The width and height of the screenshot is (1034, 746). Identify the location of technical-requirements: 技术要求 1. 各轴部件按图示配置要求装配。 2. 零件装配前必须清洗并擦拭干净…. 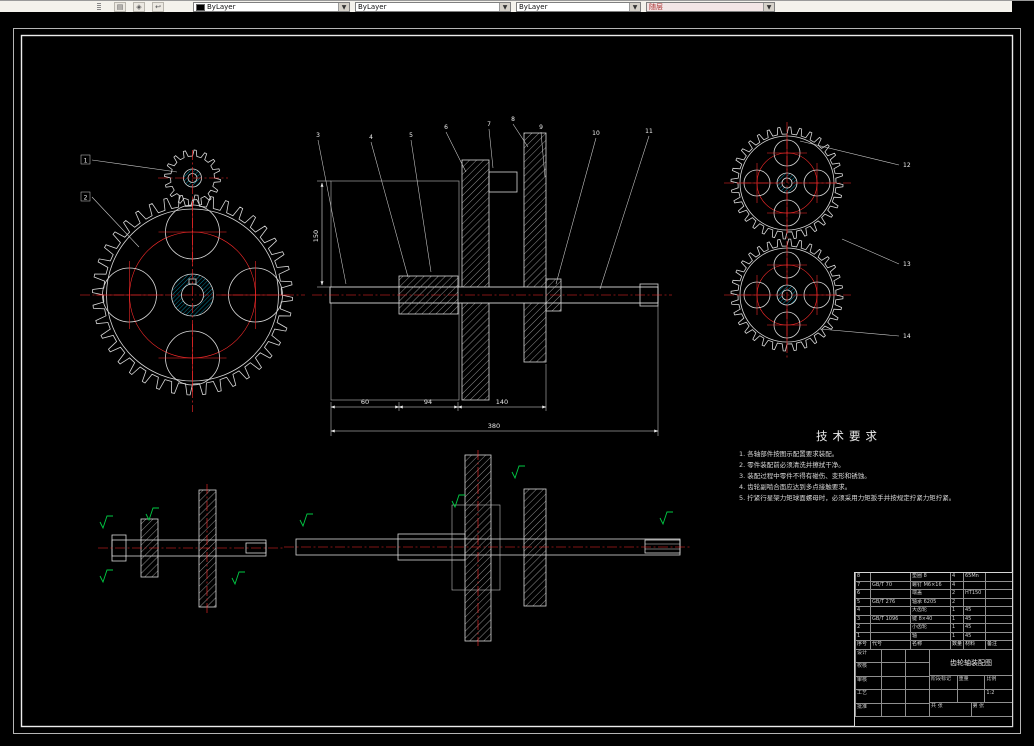
(847, 465).